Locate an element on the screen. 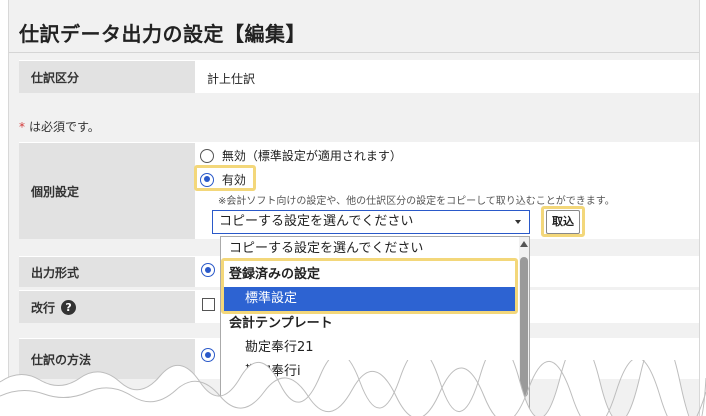 This screenshot has height=416, width=706. title-divider is located at coordinates (354, 52).